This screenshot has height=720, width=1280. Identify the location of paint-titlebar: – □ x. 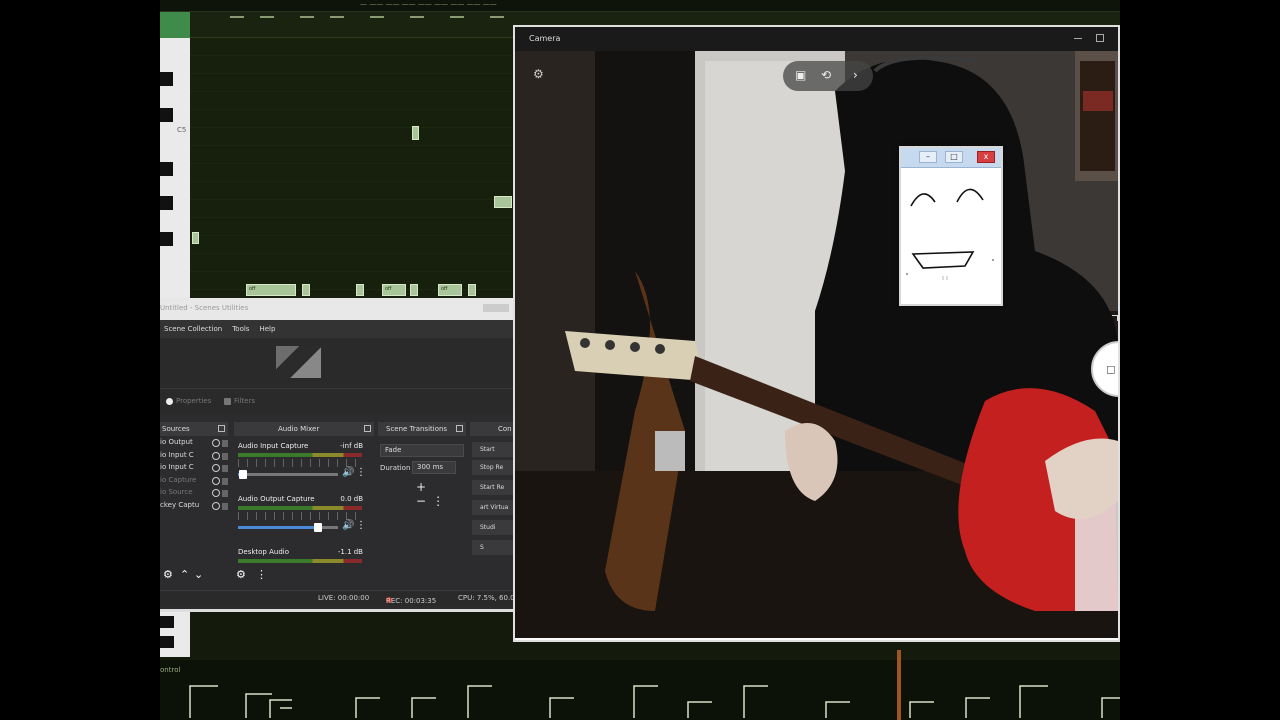
(951, 158).